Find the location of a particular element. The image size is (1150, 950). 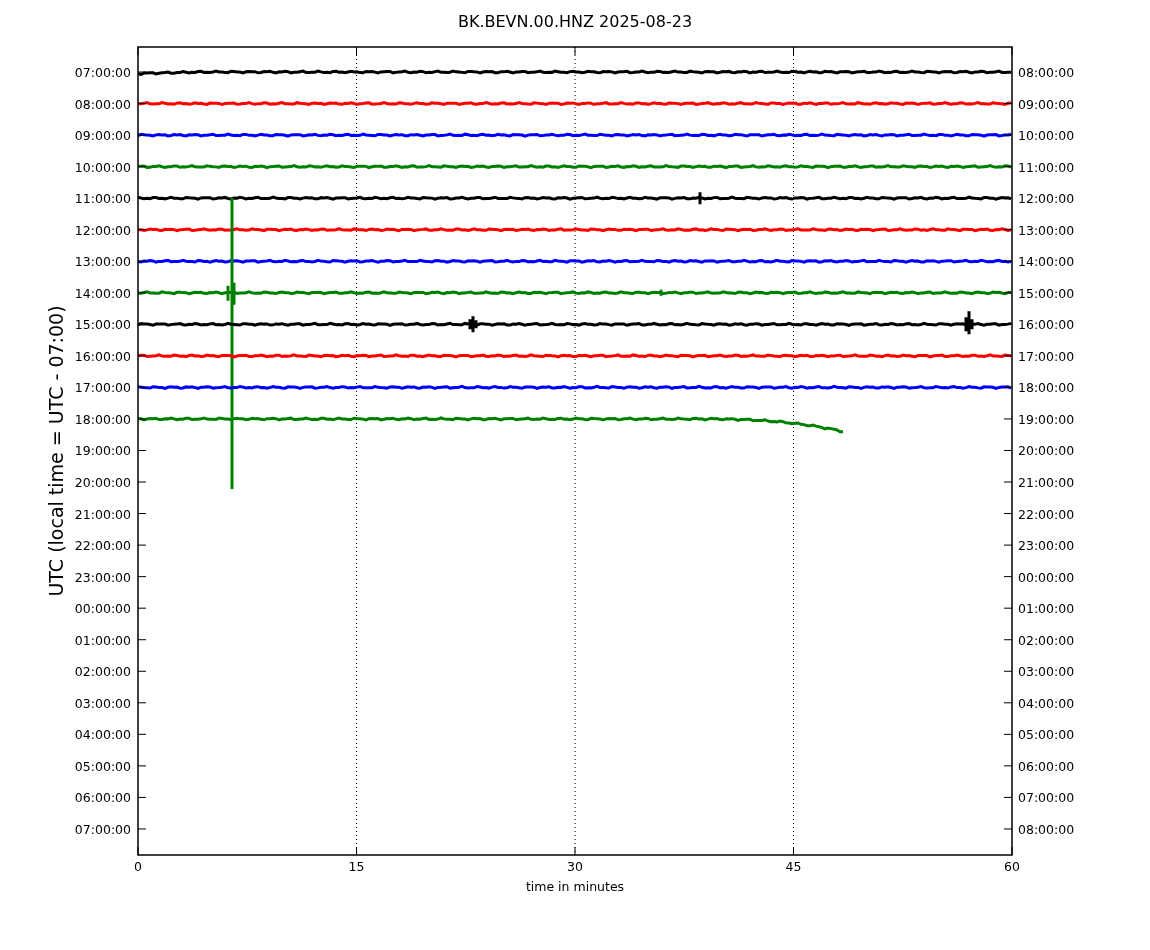

x-tick-label: 60 is located at coordinates (1012, 866).